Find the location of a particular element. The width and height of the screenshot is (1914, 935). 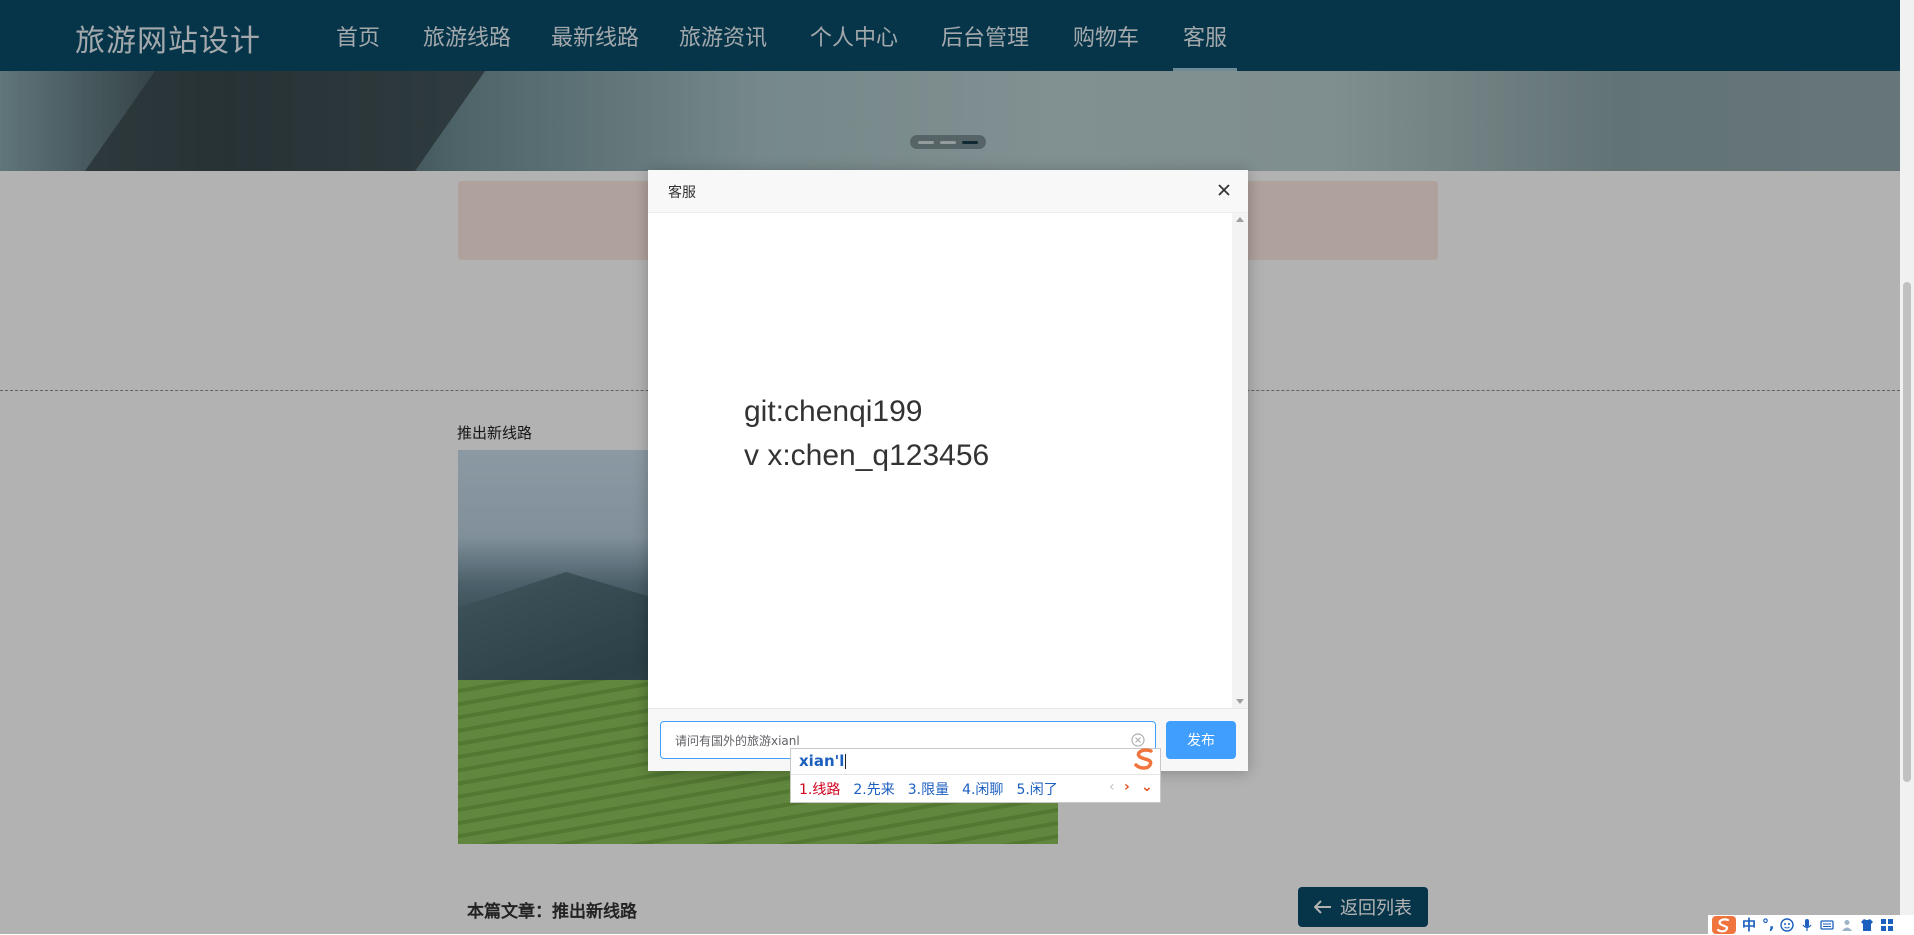

clear-input-icon is located at coordinates (1138, 740).